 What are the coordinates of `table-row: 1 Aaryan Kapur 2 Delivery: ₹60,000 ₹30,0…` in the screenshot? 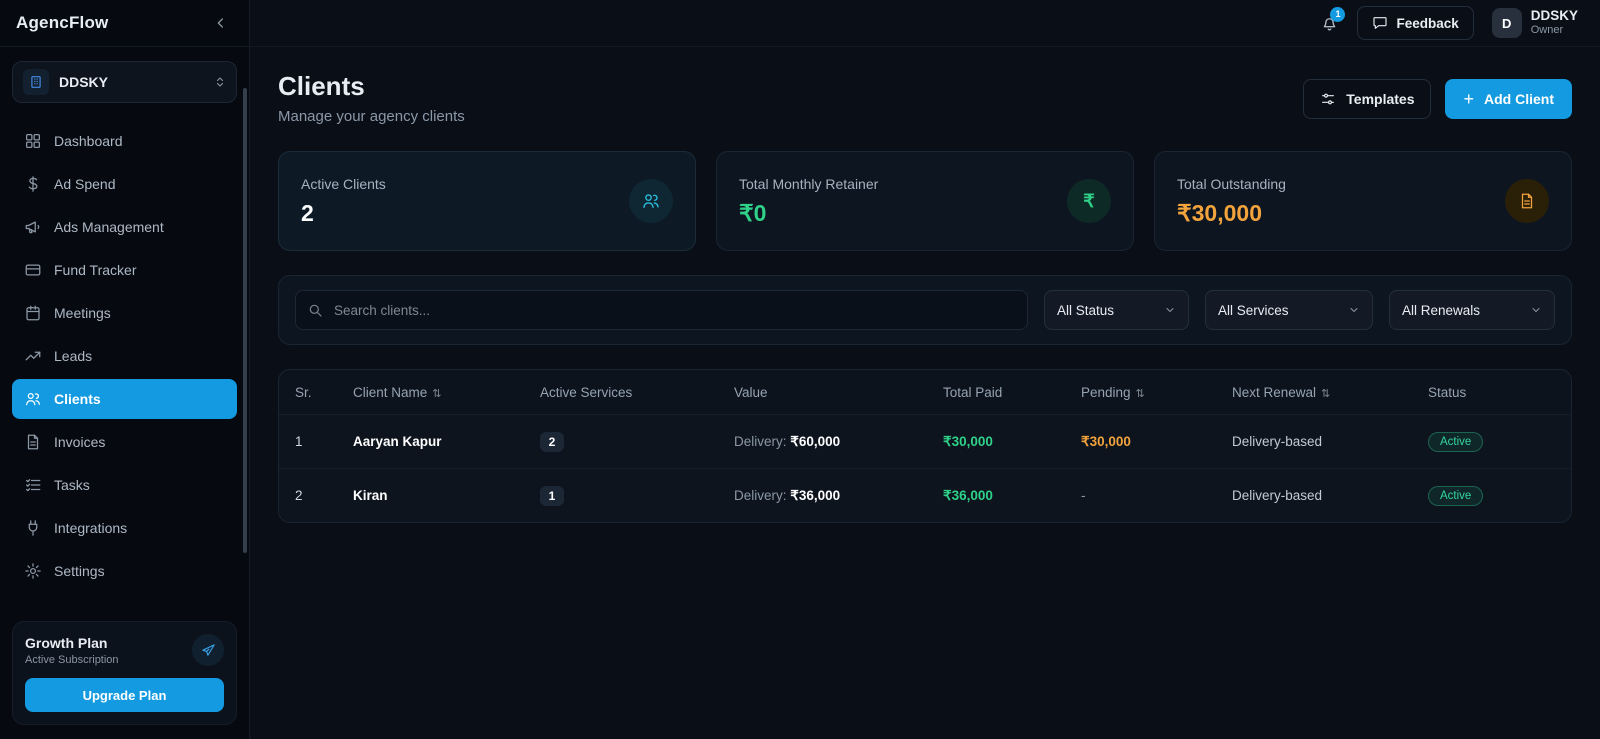 It's located at (925, 441).